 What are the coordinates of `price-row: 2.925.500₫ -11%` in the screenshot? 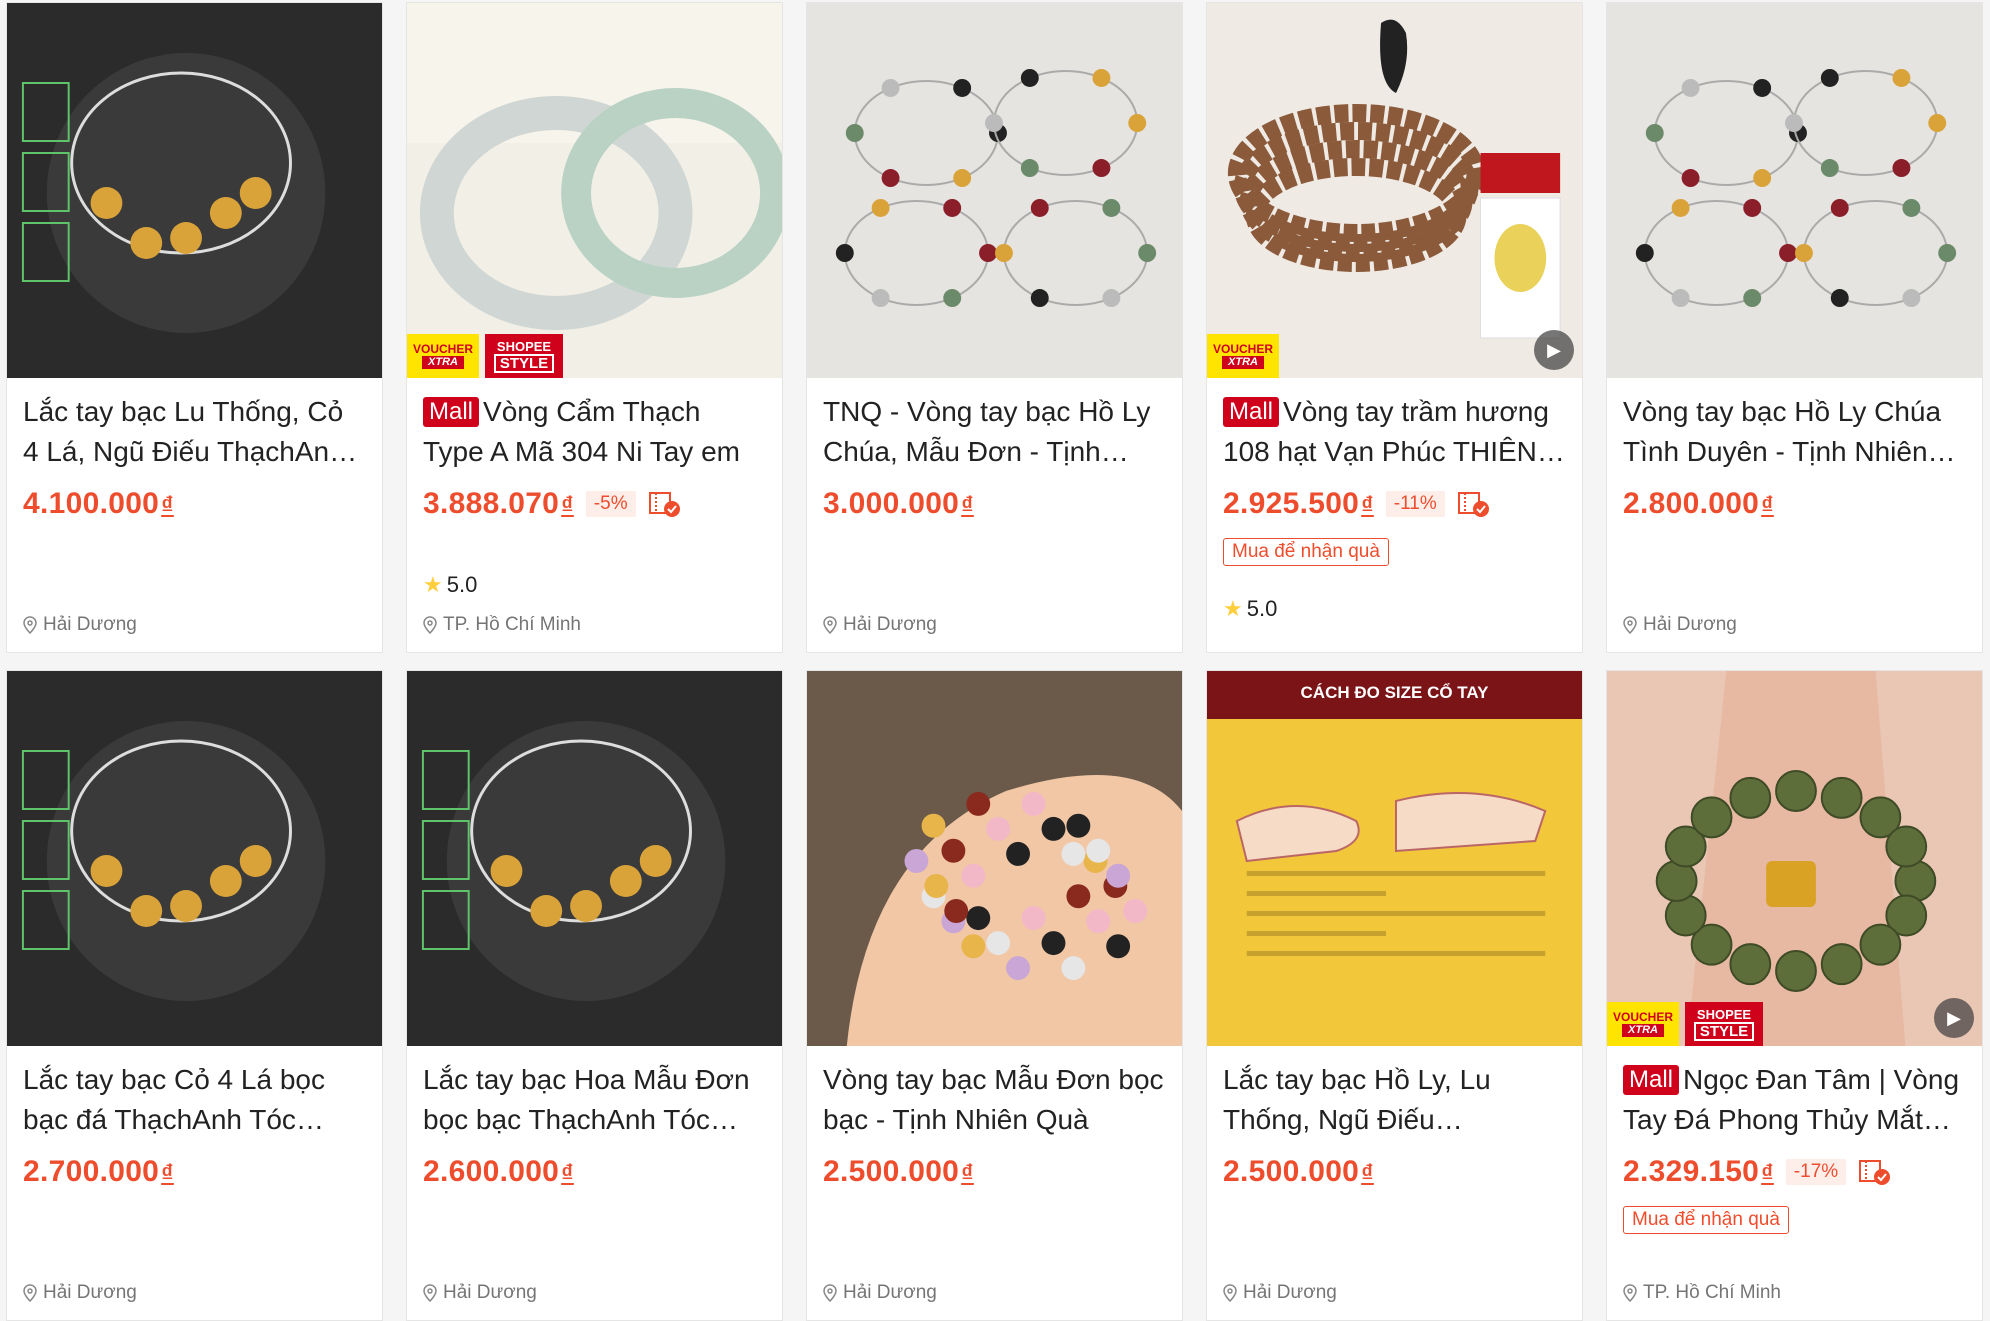 It's located at (1394, 504).